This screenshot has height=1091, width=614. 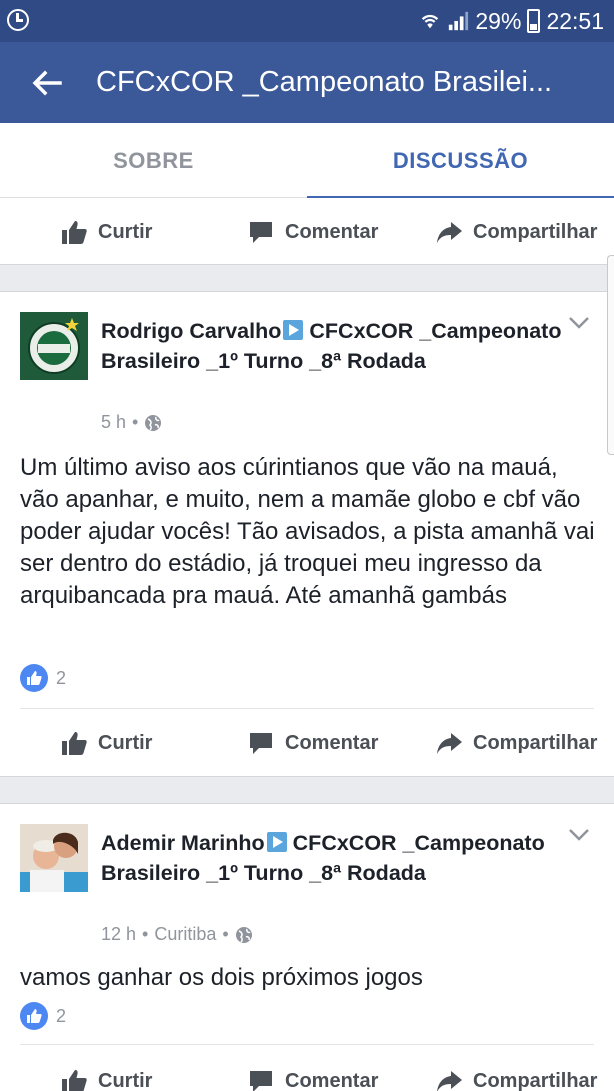 I want to click on signal-icon, so click(x=459, y=21).